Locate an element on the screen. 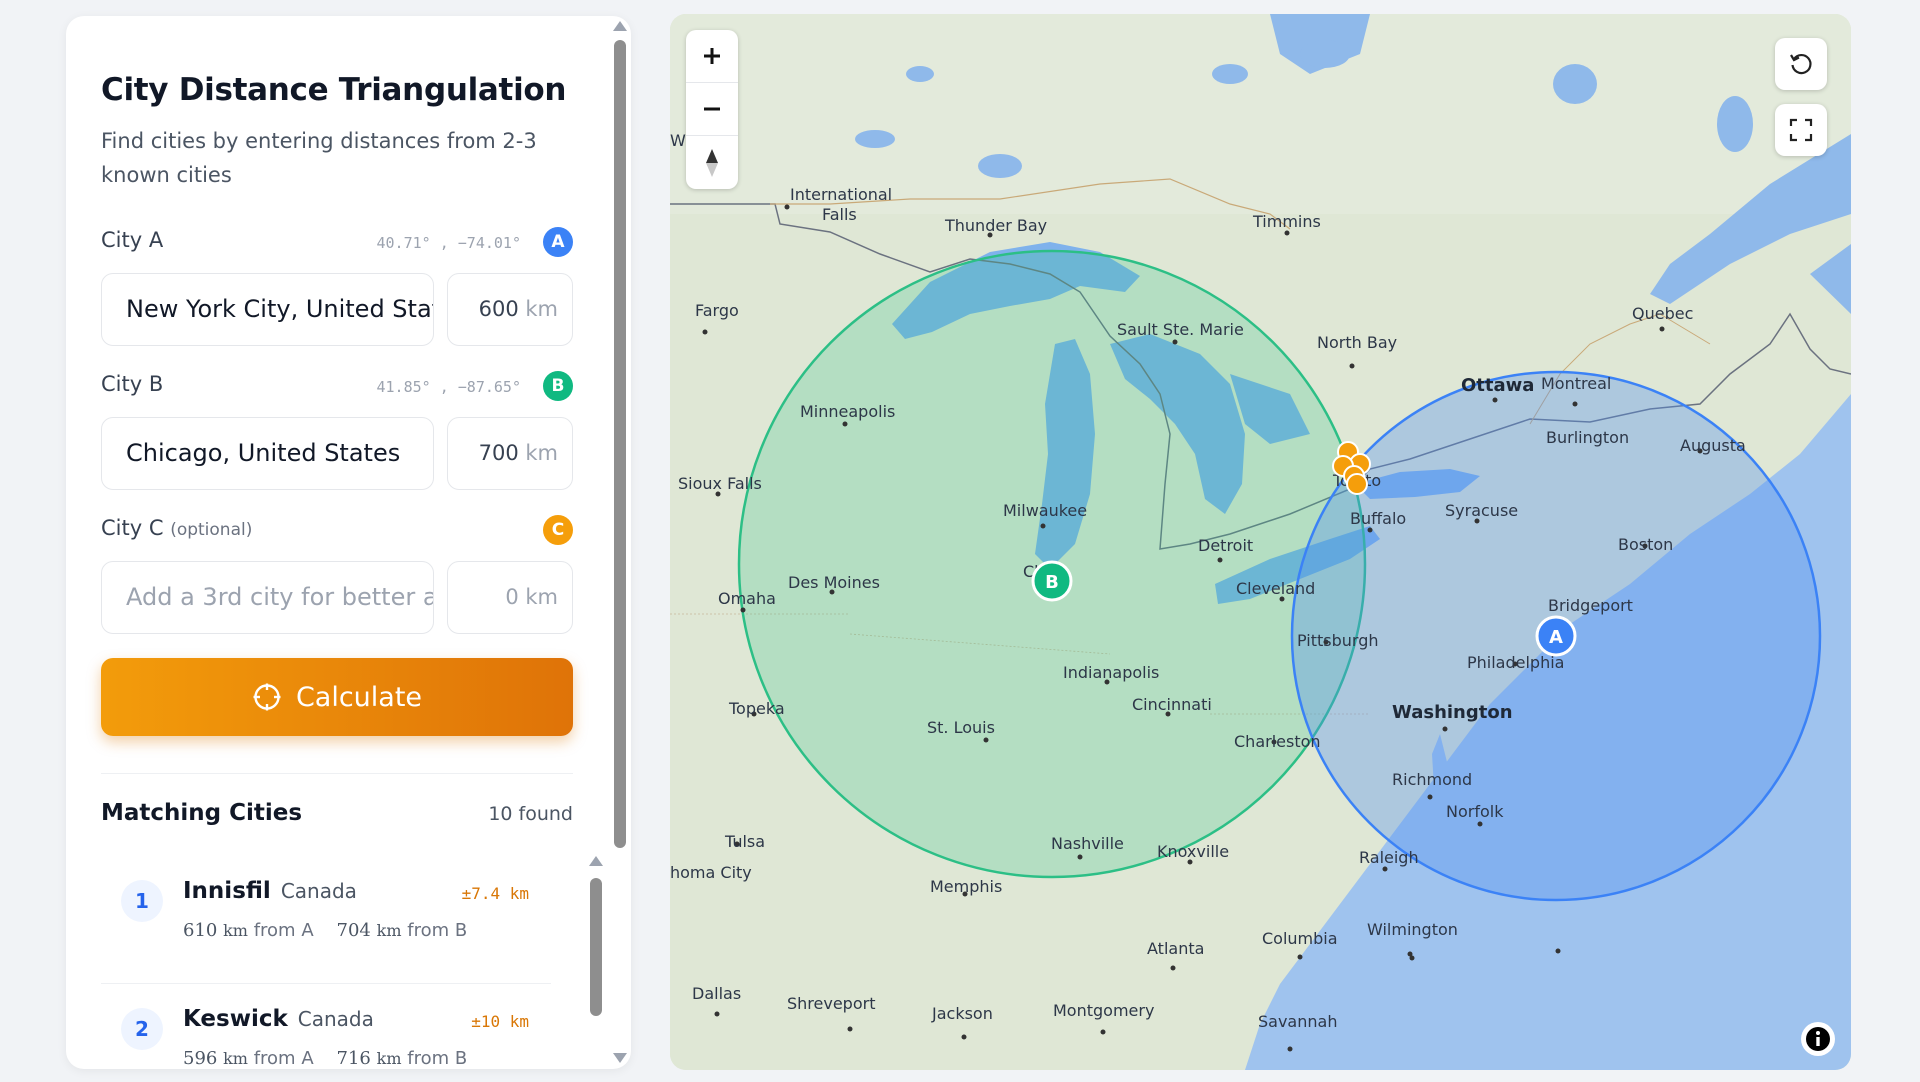 This screenshot has height=1082, width=1920. city-a-lat: 40.71° is located at coordinates (403, 243).